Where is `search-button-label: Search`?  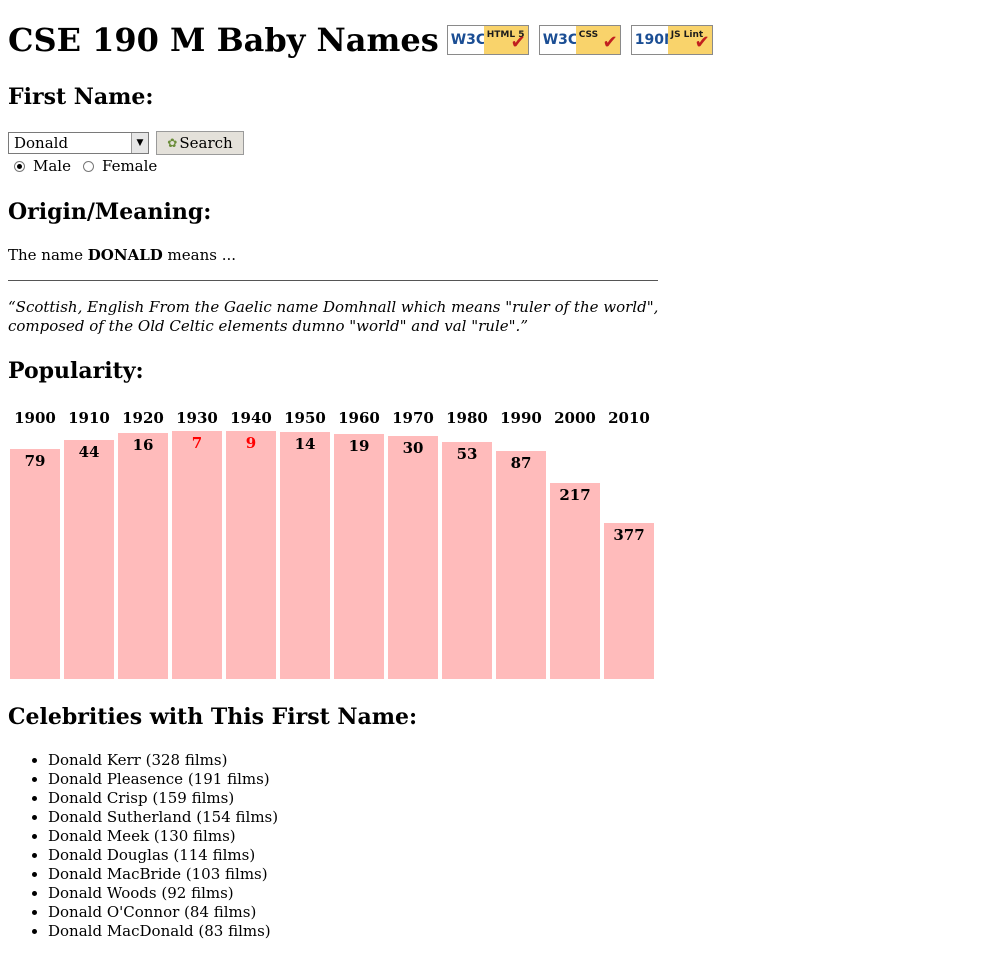
search-button-label: Search is located at coordinates (206, 143).